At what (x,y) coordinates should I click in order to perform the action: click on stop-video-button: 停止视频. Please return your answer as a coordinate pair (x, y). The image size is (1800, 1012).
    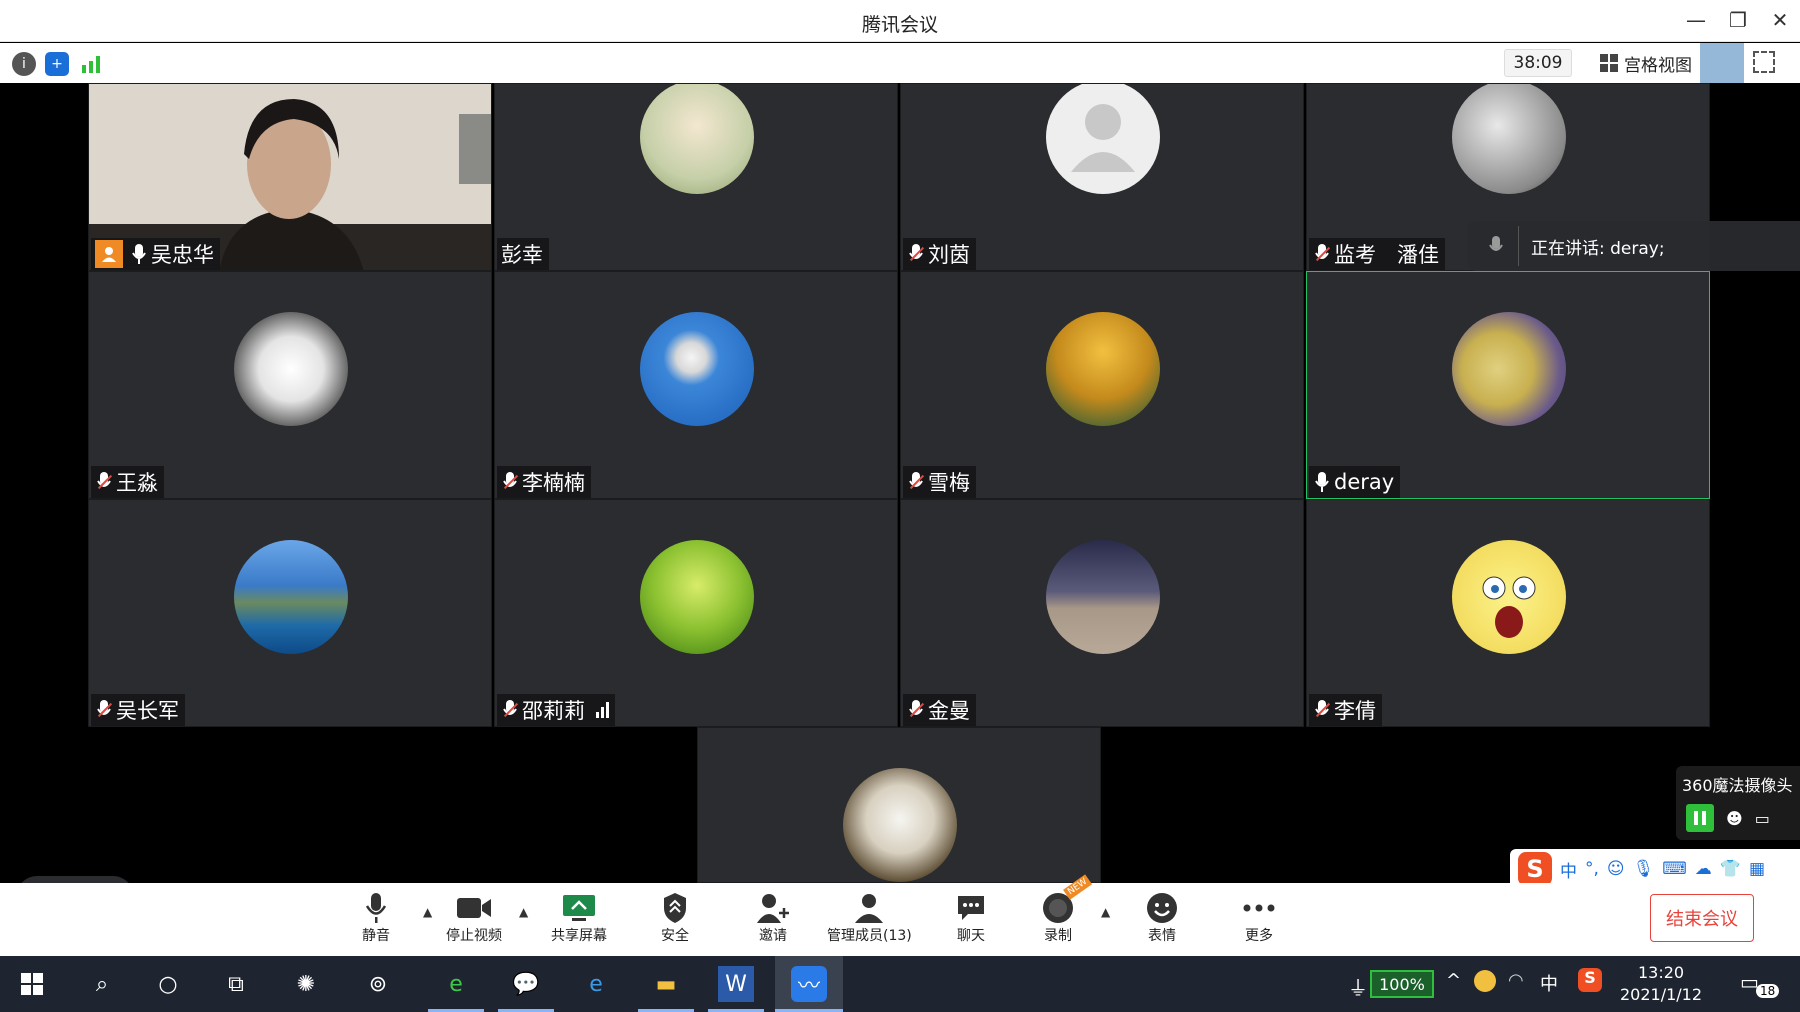
    Looking at the image, I should click on (474, 918).